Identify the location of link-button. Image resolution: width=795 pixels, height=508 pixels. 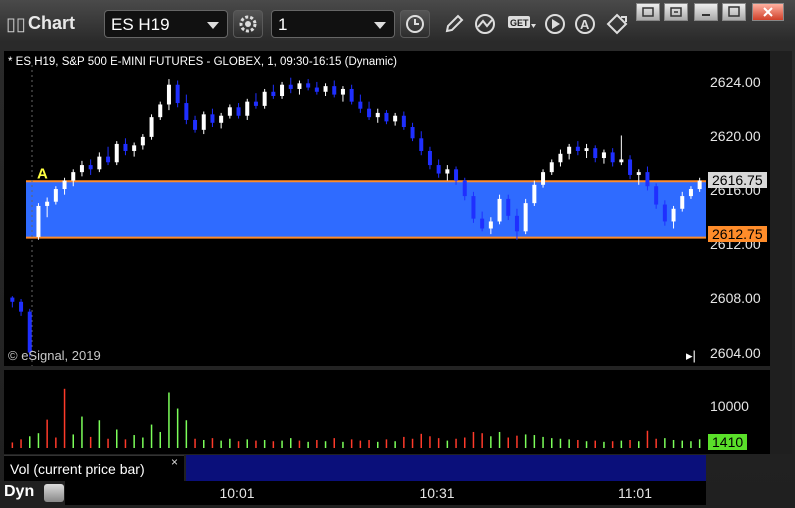
(618, 24).